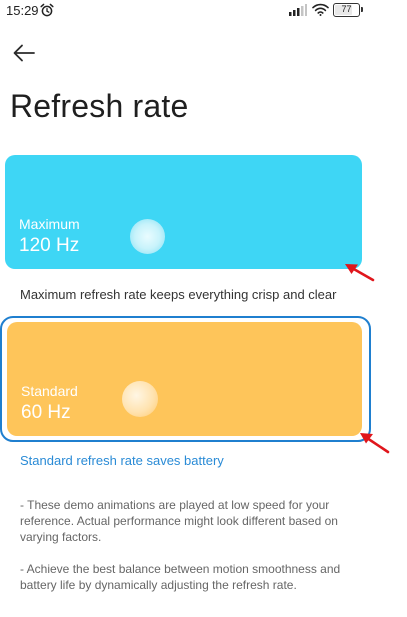  Describe the element at coordinates (49, 224) in the screenshot. I see `option-mode-label: Maximum` at that location.